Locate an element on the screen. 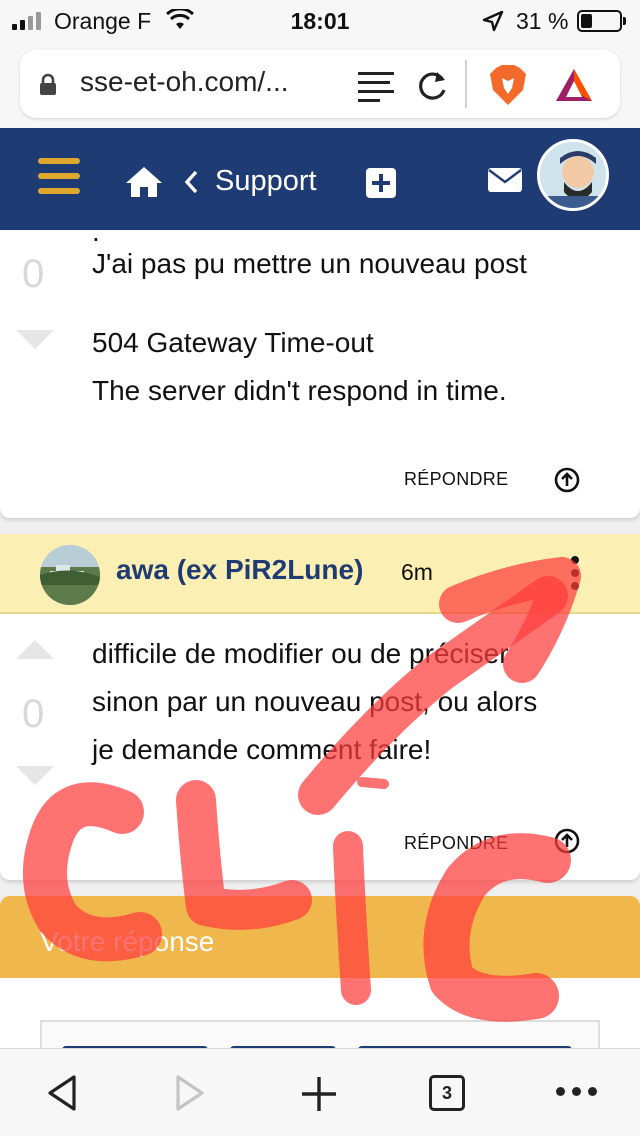  chevron-left-icon is located at coordinates (191, 182).